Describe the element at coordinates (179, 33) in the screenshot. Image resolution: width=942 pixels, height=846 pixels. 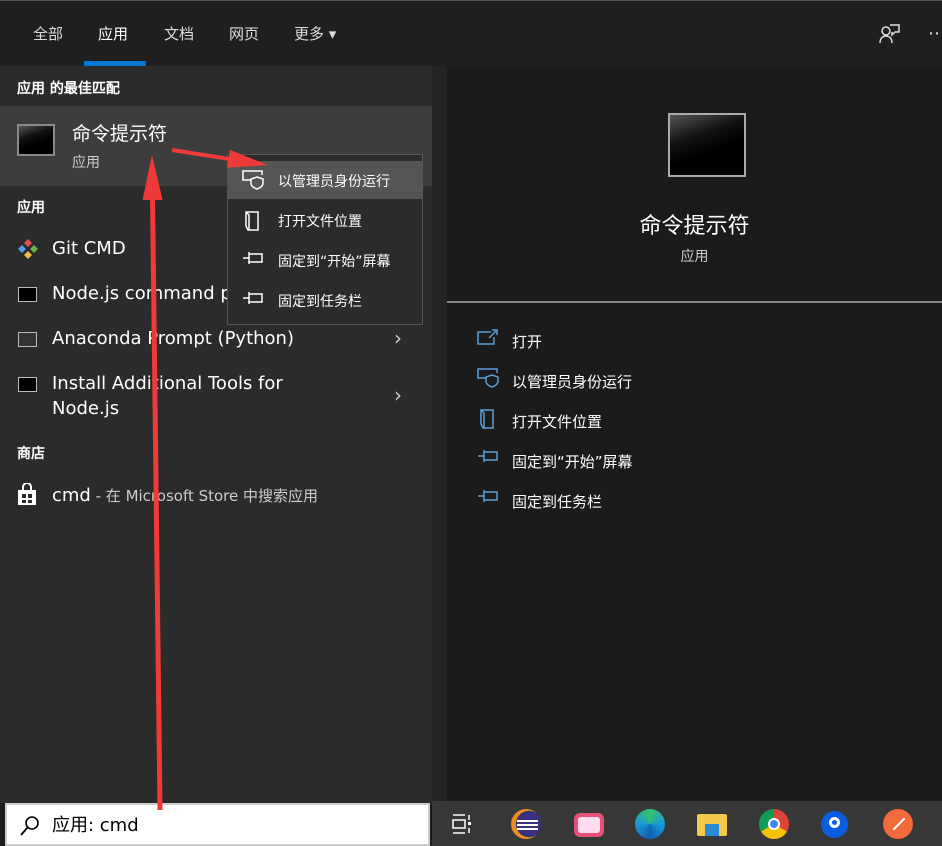
I see `tab-documents: 文档` at that location.